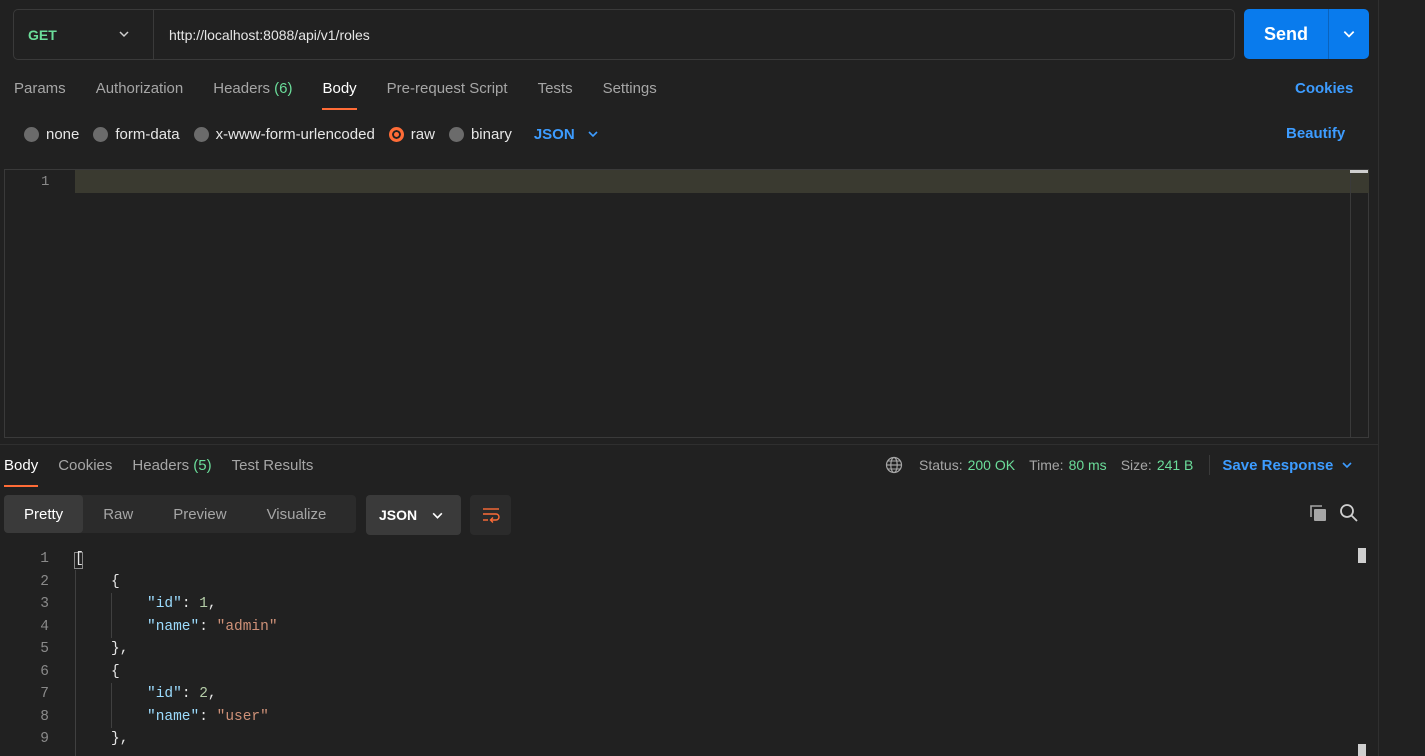 This screenshot has width=1425, height=756. Describe the element at coordinates (689, 444) in the screenshot. I see `panel-divider` at that location.